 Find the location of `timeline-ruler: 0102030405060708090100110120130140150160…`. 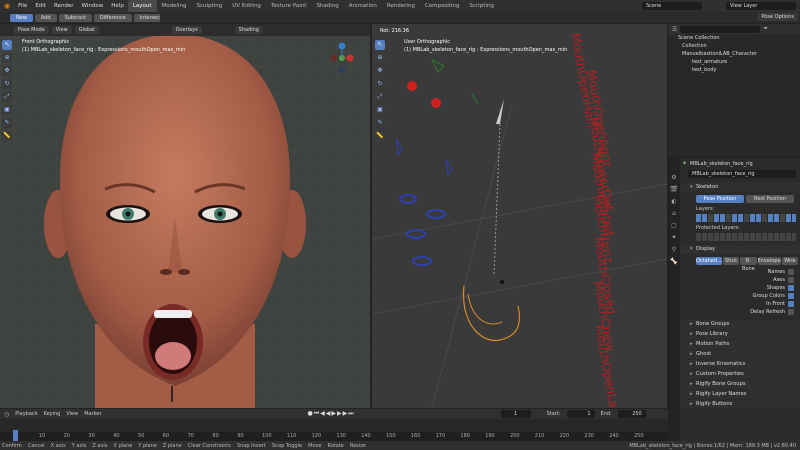

timeline-ruler: 0102030405060708090100110120130140150160… is located at coordinates (334, 436).